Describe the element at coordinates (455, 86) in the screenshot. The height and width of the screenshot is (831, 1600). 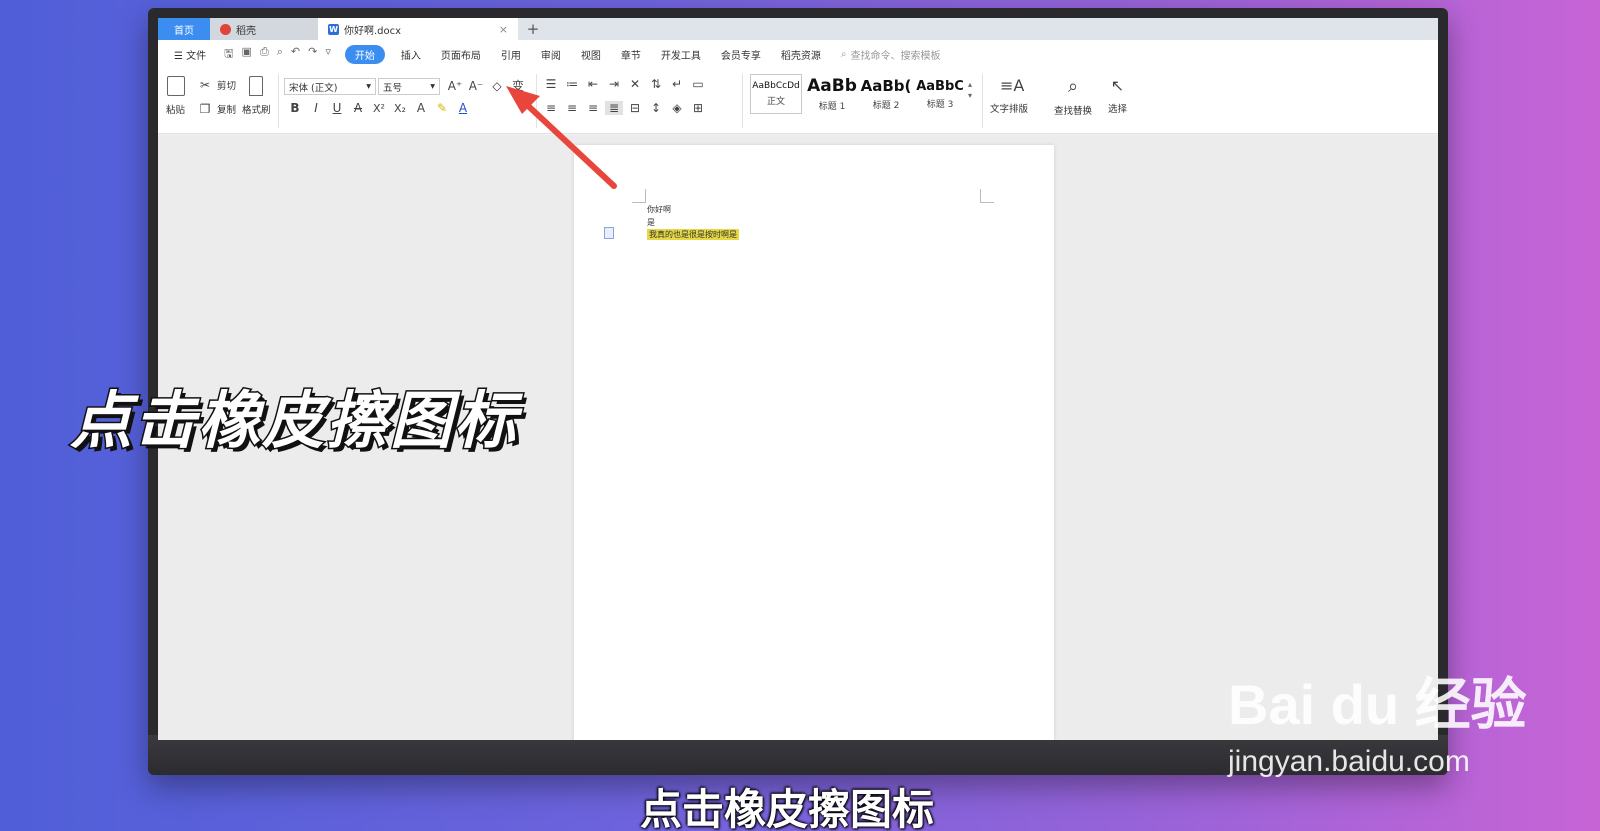
I see `increase-font-icon: A⁺` at that location.